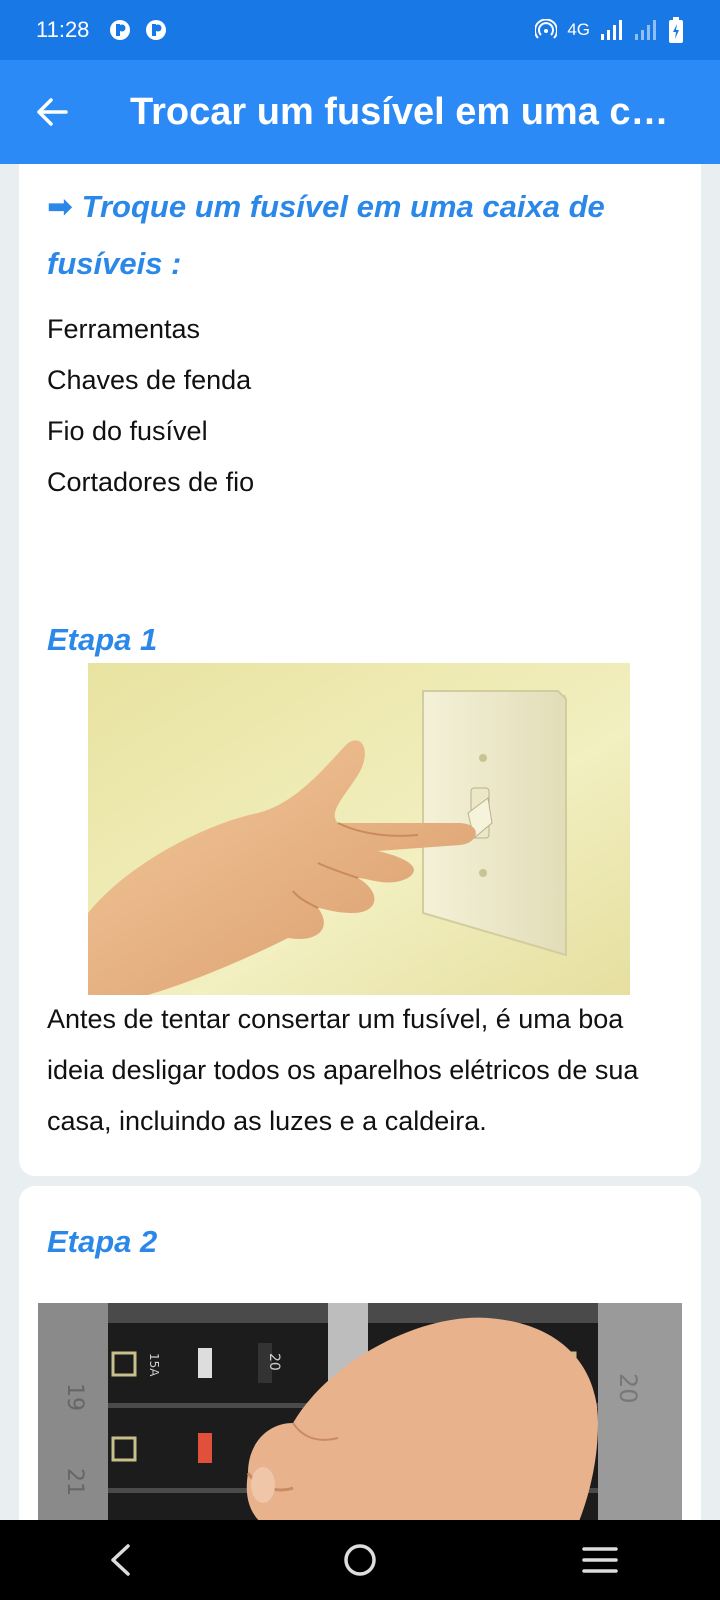 This screenshot has height=1600, width=720. Describe the element at coordinates (63, 29) in the screenshot. I see `status-time: 11:28` at that location.